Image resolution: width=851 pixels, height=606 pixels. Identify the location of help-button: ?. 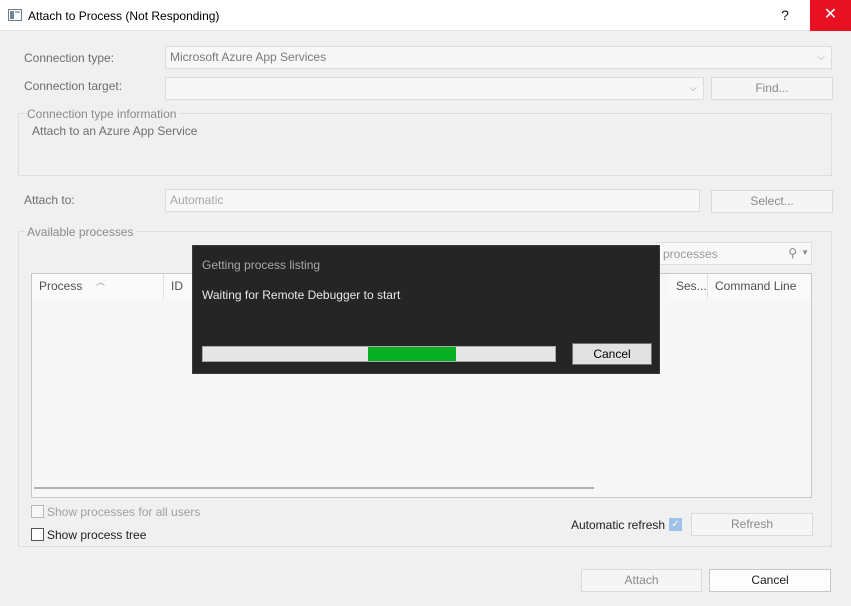
(785, 15).